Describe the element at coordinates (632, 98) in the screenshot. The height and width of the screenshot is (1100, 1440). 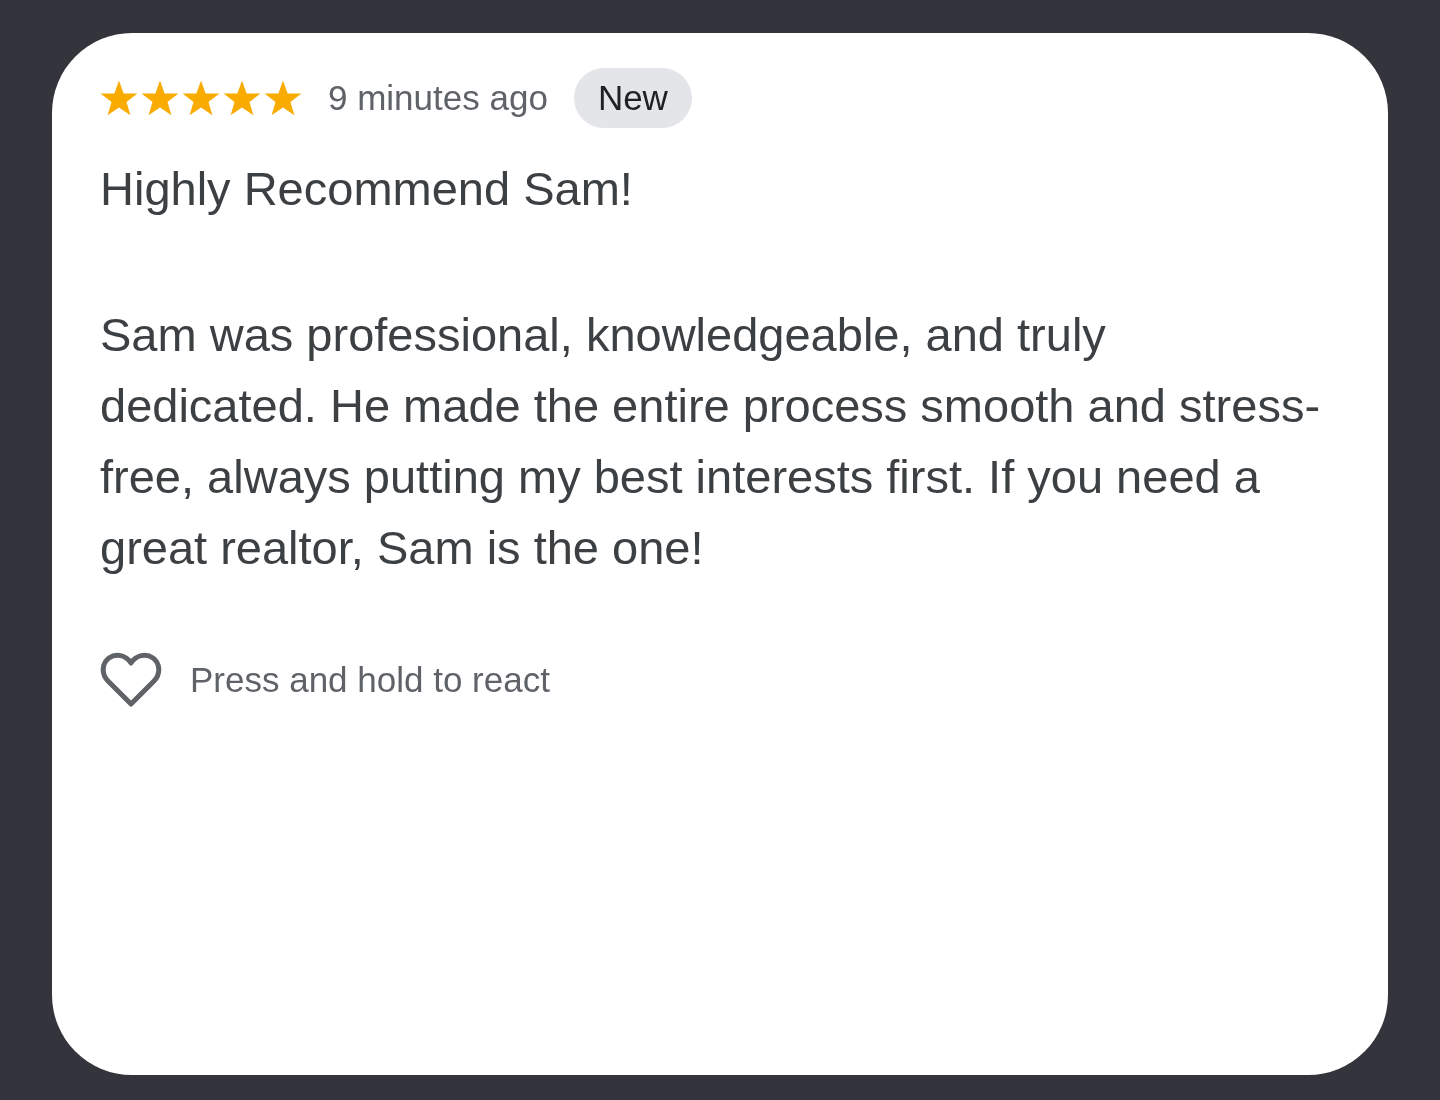
I see `new-badge: New` at that location.